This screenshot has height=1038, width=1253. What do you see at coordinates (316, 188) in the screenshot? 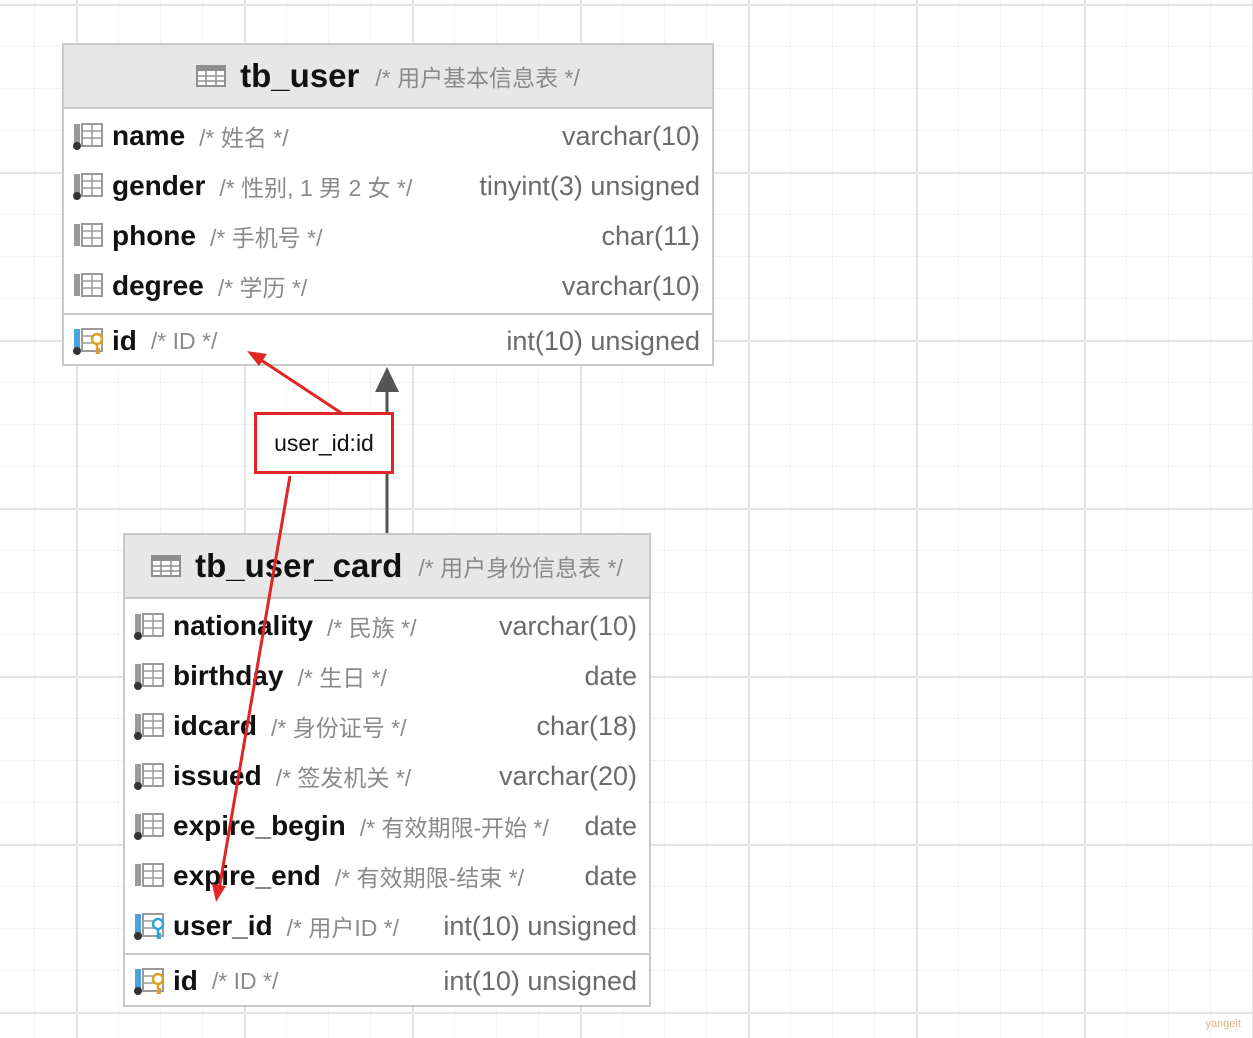
I see `field-comment: /* 性别, 1 男 2 女 */` at bounding box center [316, 188].